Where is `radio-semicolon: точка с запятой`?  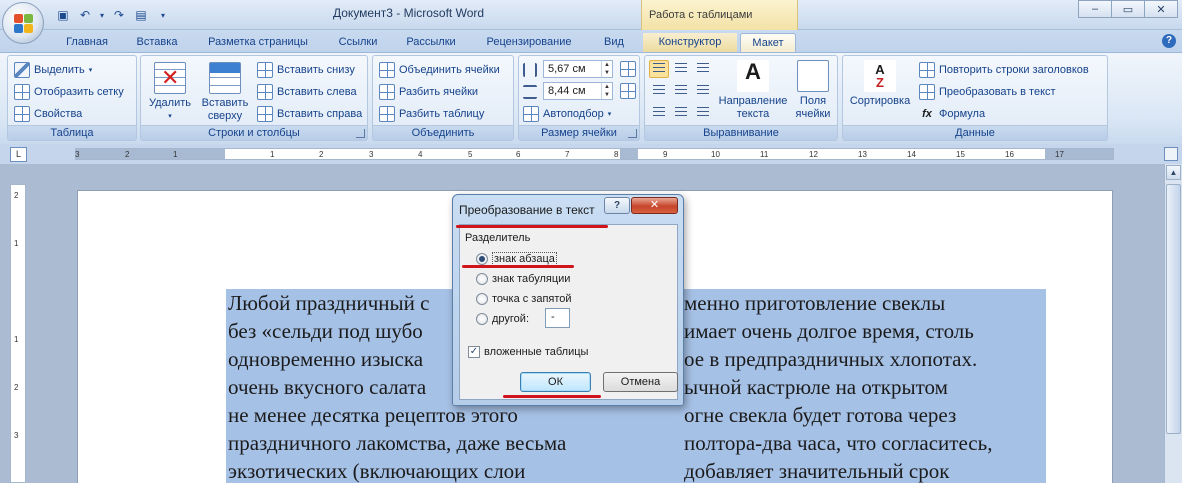 radio-semicolon: точка с запятой is located at coordinates (524, 299).